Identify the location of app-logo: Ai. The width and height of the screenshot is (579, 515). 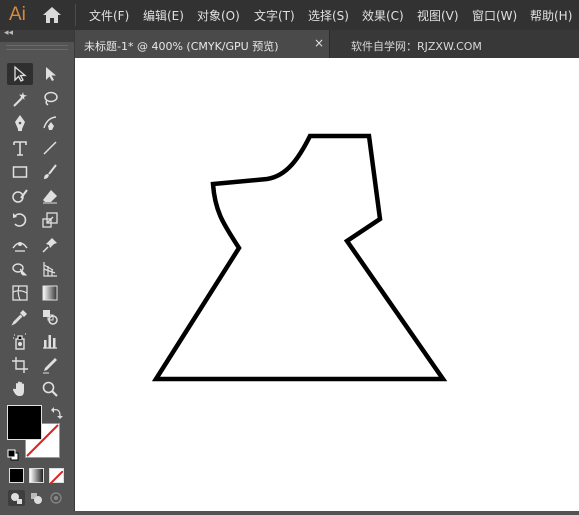
(17, 14).